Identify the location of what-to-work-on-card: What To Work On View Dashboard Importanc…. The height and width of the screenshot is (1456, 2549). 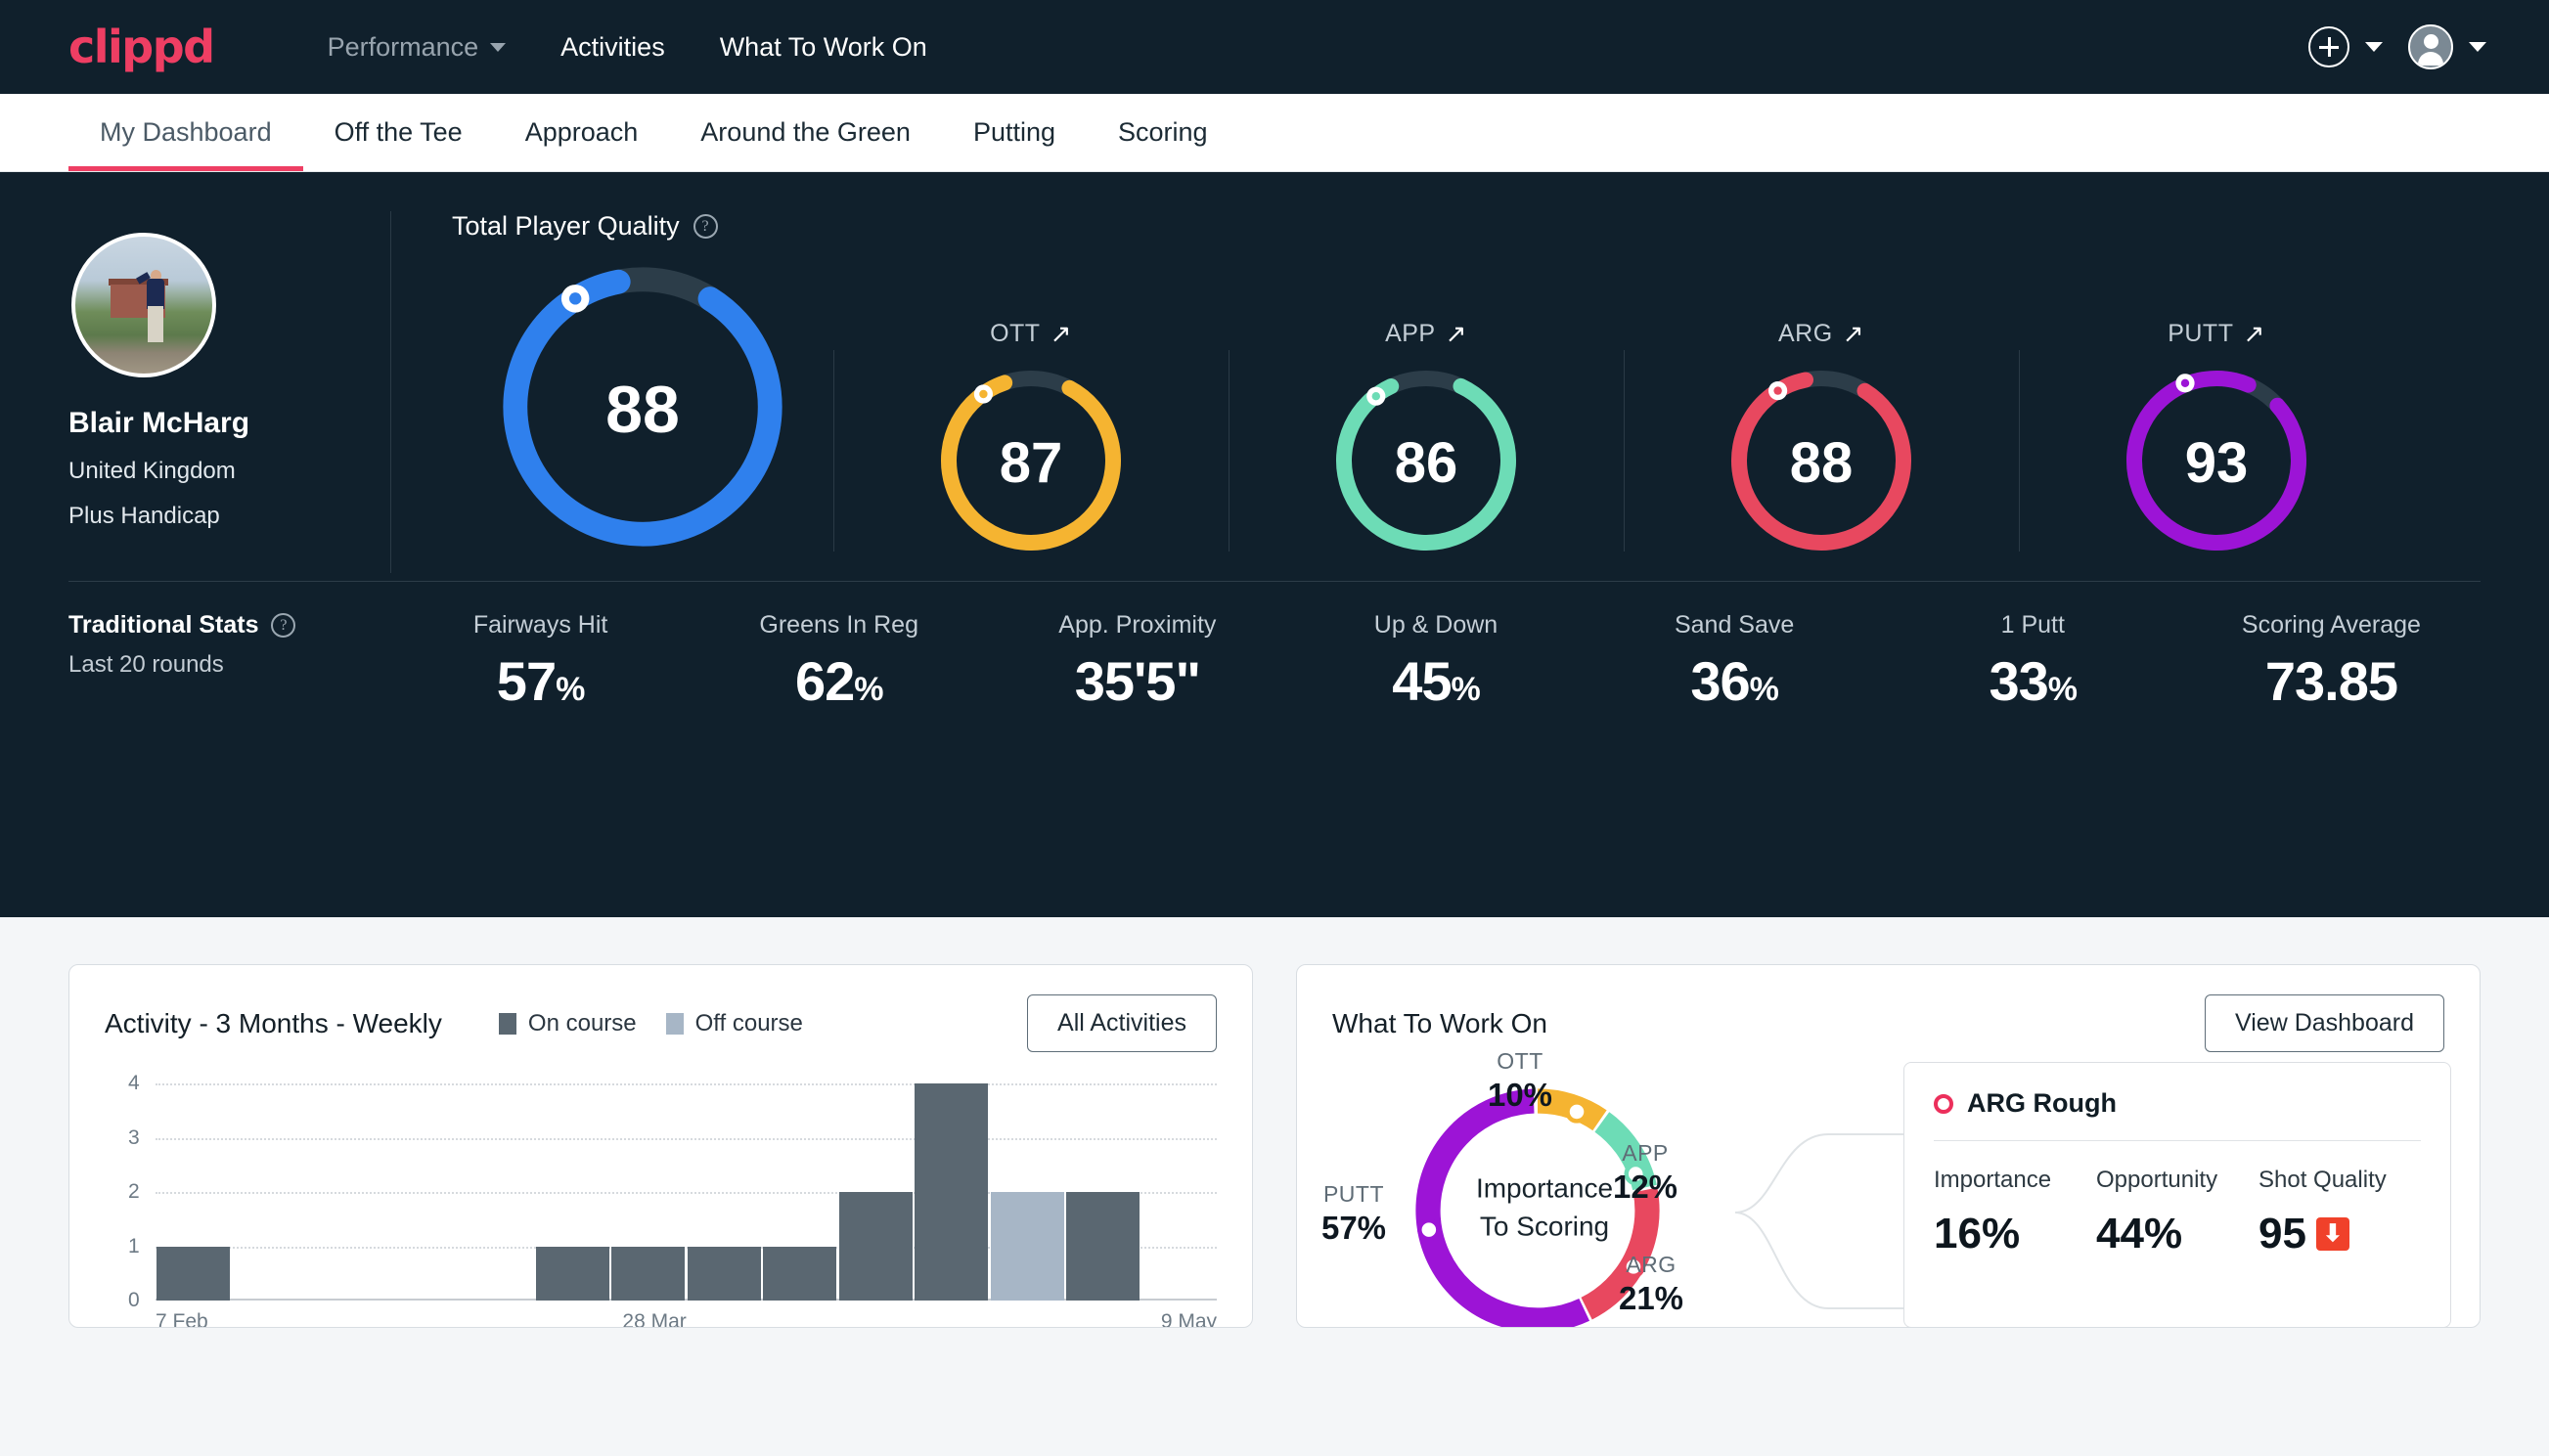
(1889, 1146).